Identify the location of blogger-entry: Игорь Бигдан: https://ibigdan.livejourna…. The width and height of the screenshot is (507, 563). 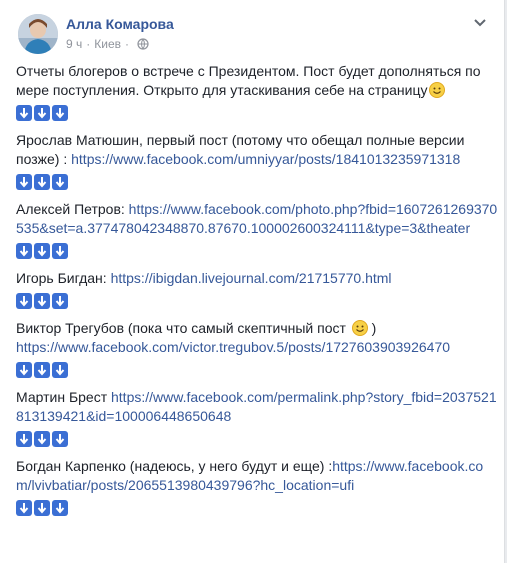
(257, 278).